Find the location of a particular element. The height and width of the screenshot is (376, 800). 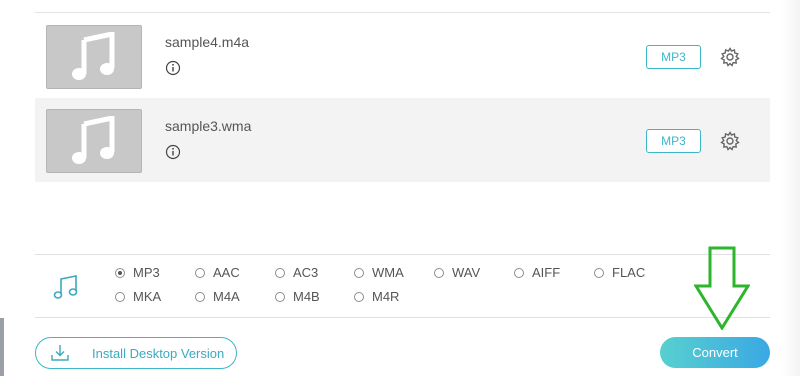

format-option-label: MP3 is located at coordinates (146, 272).